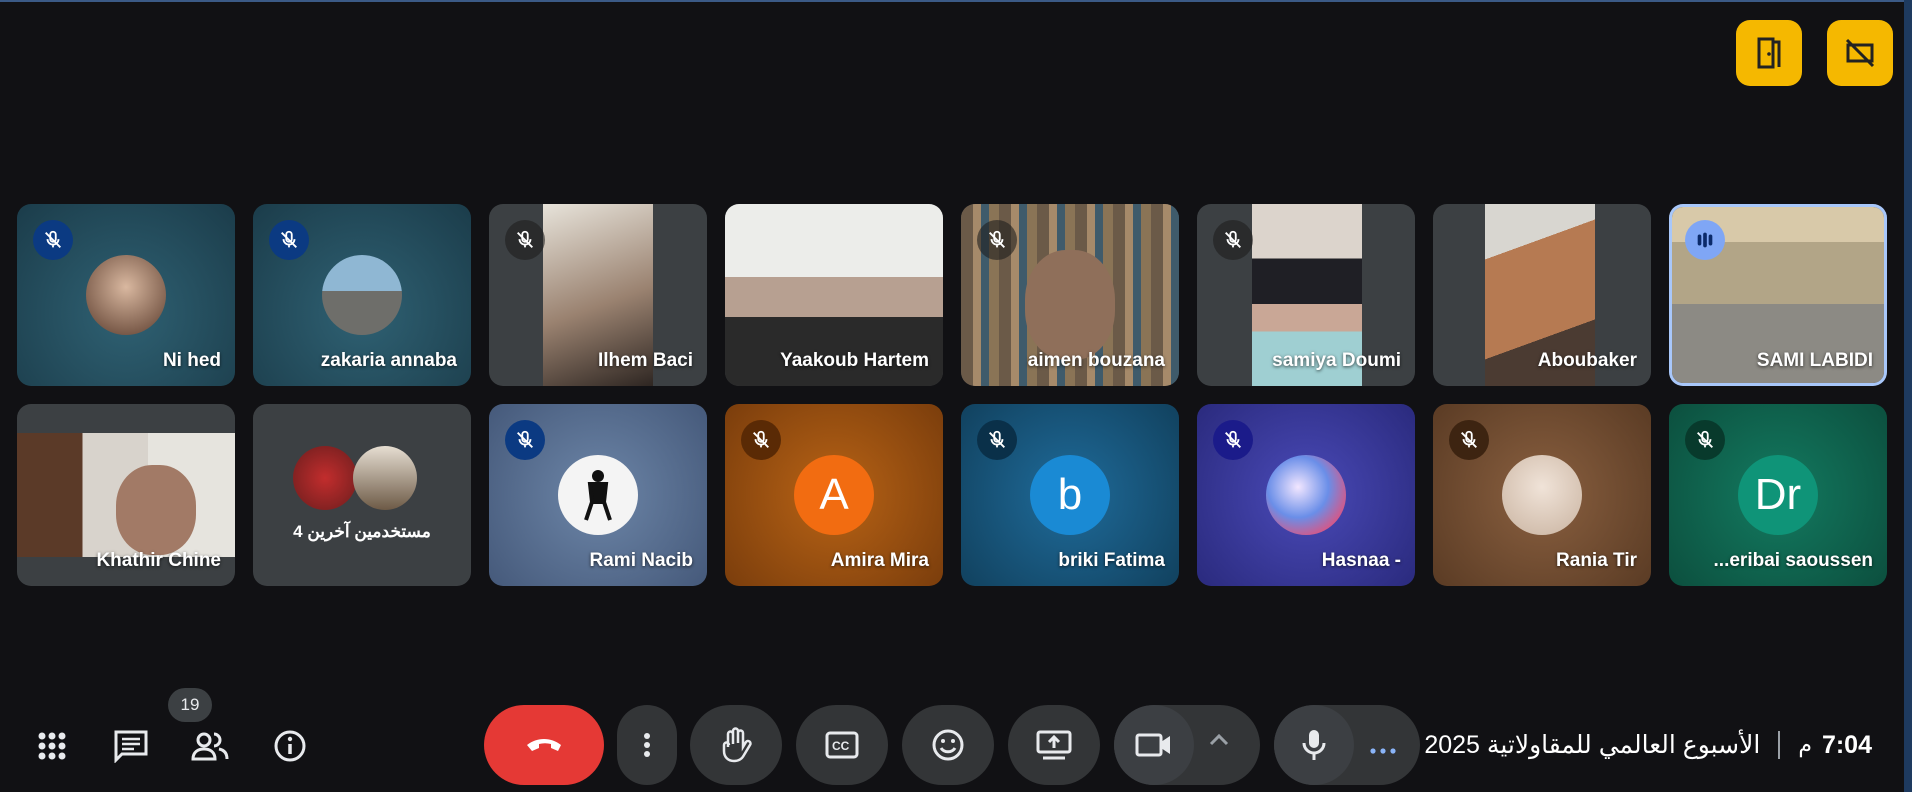 The height and width of the screenshot is (792, 1912). I want to click on camera-group, so click(1187, 745).